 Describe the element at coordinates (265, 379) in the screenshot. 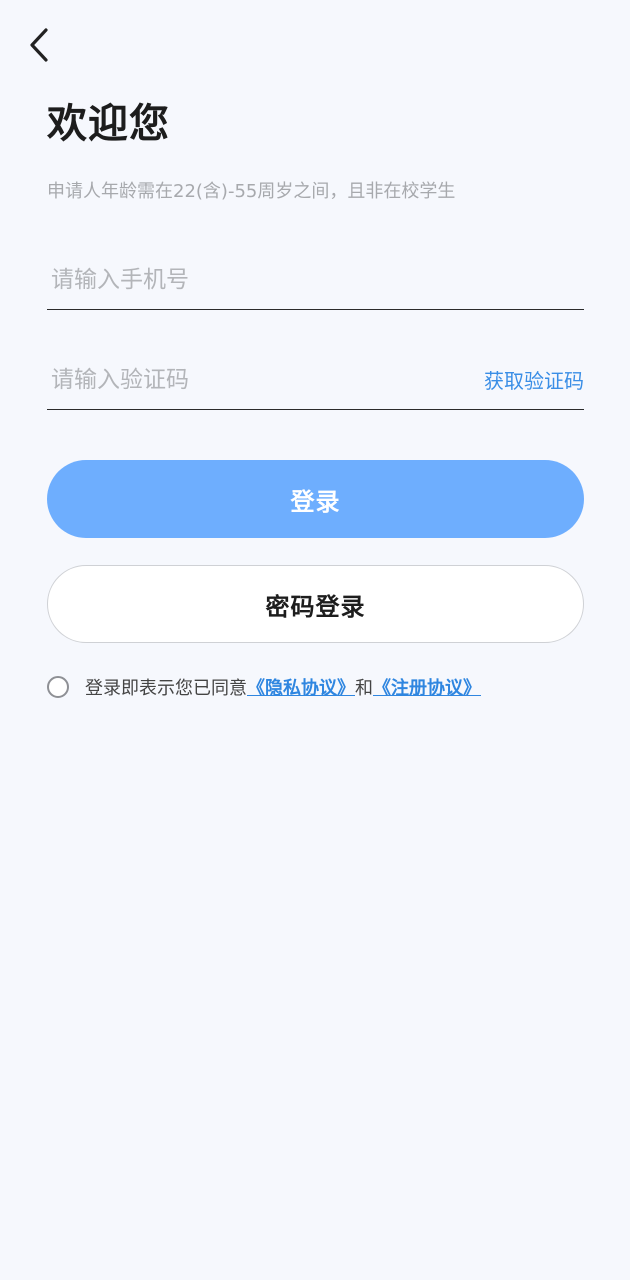

I see `verification-code-input` at that location.